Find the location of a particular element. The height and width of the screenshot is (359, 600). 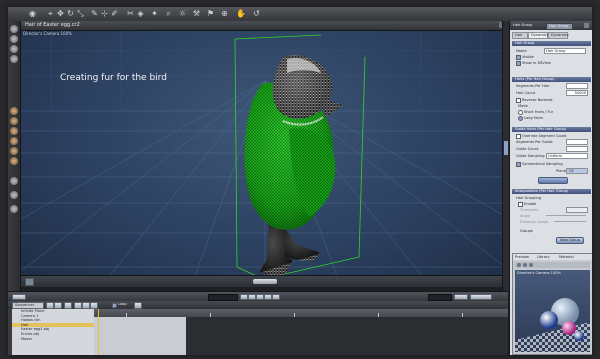

paint-tool-icon: ✐ is located at coordinates (114, 13).